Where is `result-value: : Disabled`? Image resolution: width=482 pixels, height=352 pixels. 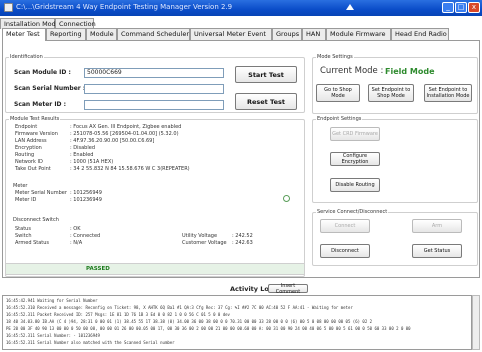
result-value: : Disabled is located at coordinates (82, 148).